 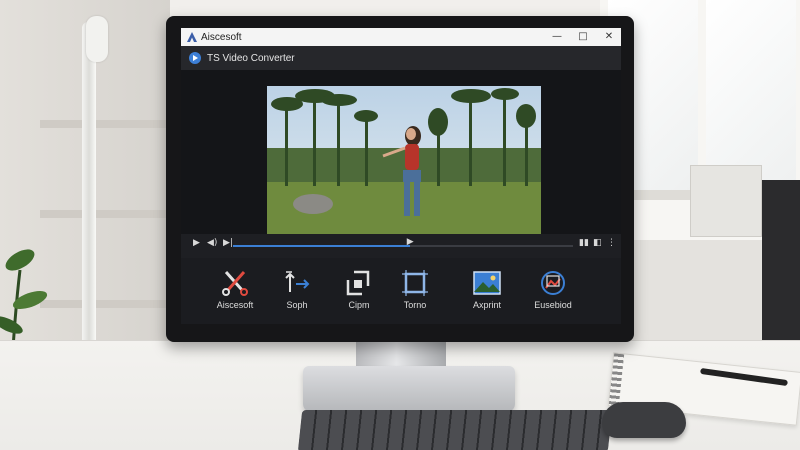 I want to click on minimize-button: —, so click(x=557, y=37).